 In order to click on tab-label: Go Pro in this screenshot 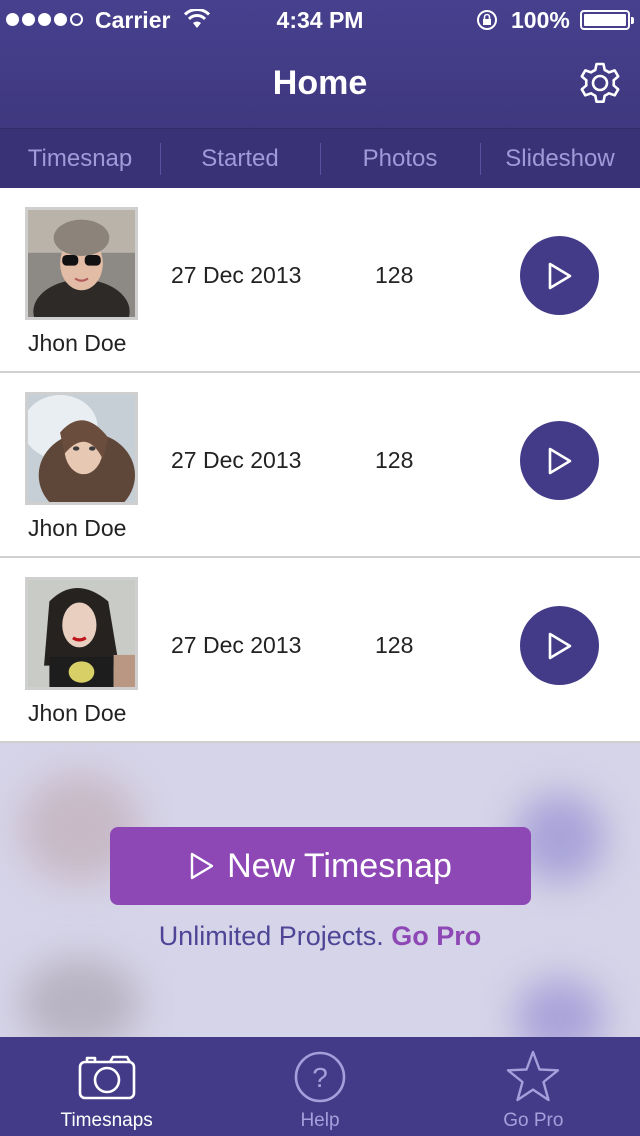, I will do `click(533, 1120)`.